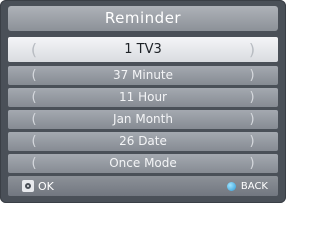 The width and height of the screenshot is (320, 240). I want to click on date-row: ( 26 Date ), so click(143, 141).